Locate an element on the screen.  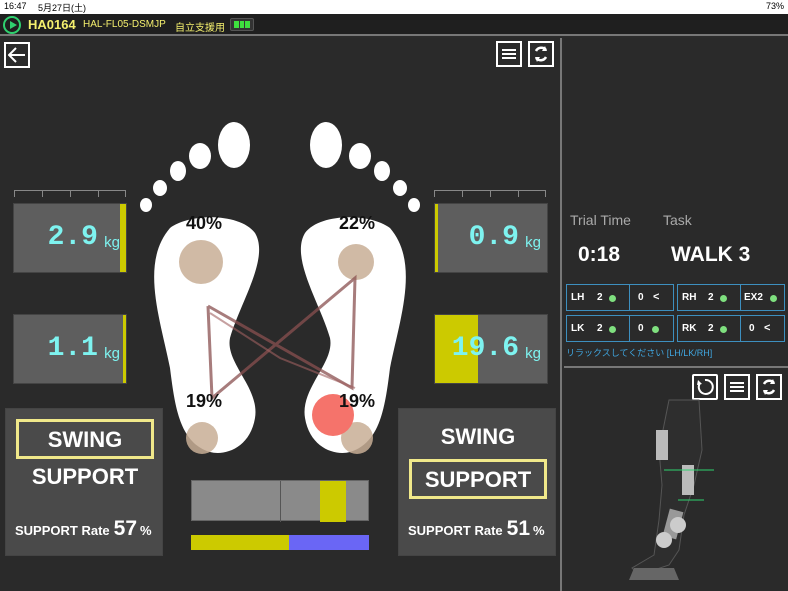
right-toe-pressure is located at coordinates (356, 262).